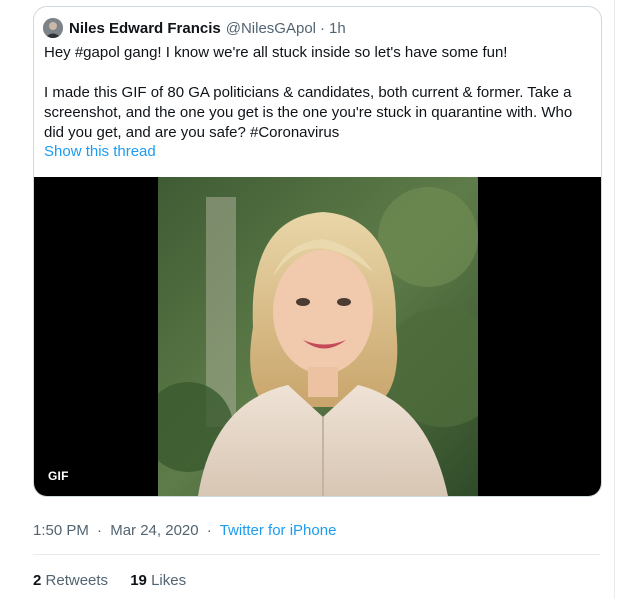  Describe the element at coordinates (271, 28) in the screenshot. I see `author-handle: @NilesGApol` at that location.